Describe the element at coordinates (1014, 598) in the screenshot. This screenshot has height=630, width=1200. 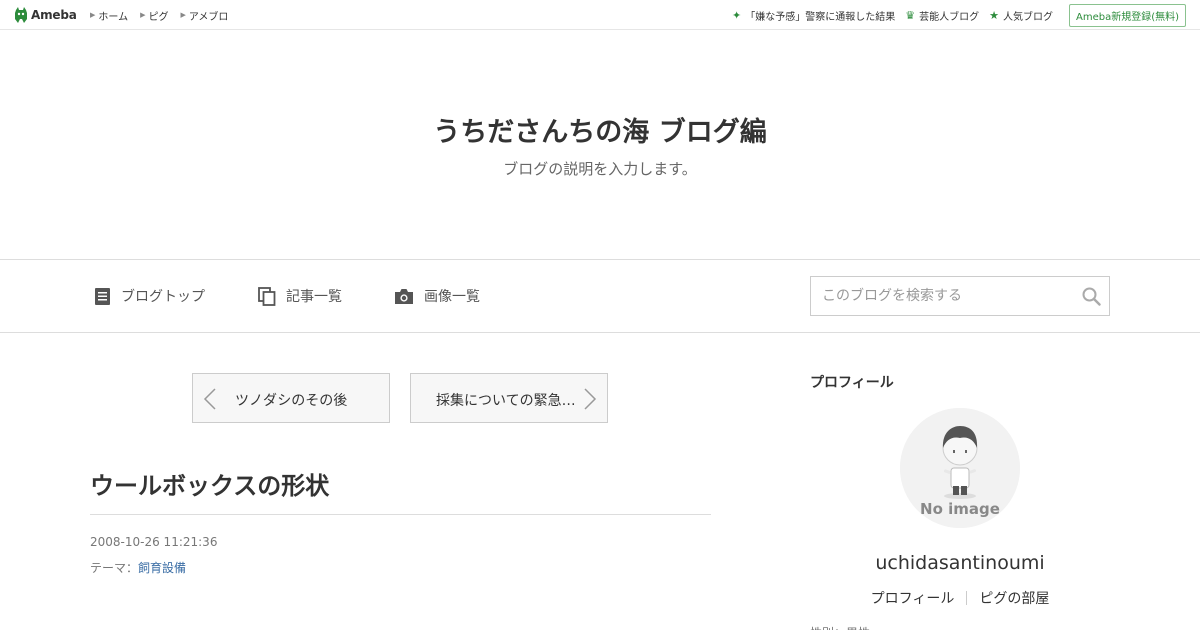
I see `pigg-room-link: ピグの部屋` at that location.